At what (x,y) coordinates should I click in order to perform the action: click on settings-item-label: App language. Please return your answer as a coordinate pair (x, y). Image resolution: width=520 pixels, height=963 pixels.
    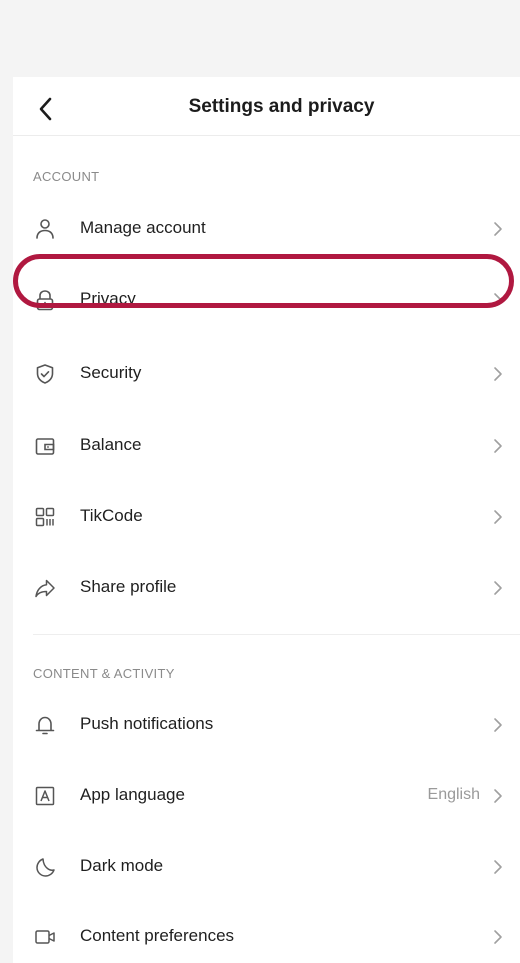
    Looking at the image, I should click on (132, 794).